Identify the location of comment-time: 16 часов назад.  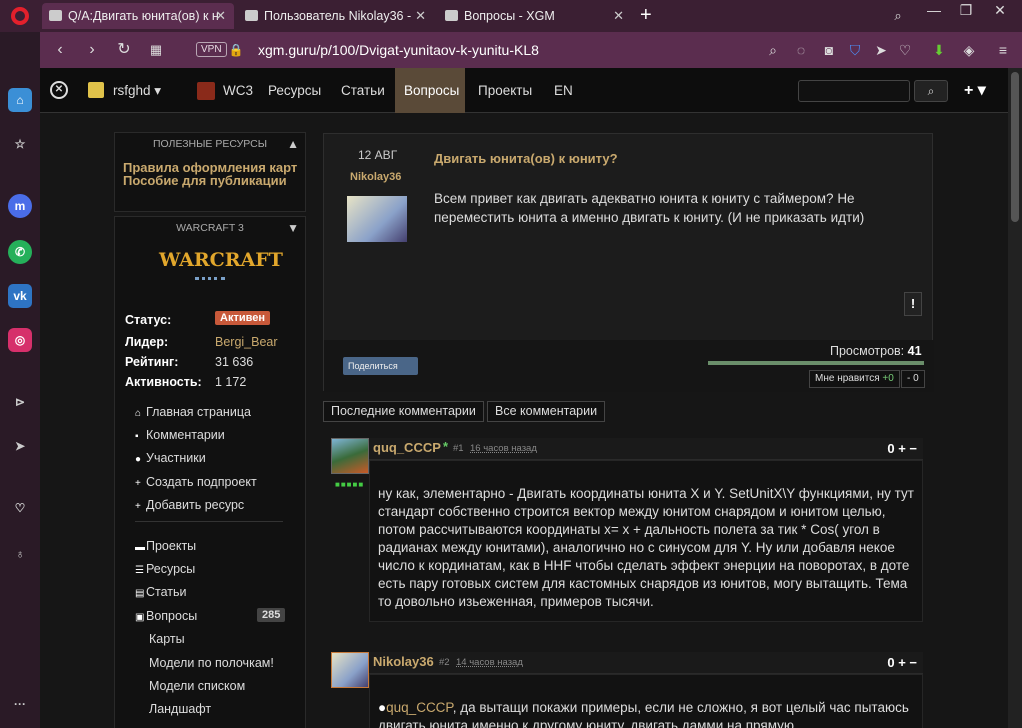
(503, 448).